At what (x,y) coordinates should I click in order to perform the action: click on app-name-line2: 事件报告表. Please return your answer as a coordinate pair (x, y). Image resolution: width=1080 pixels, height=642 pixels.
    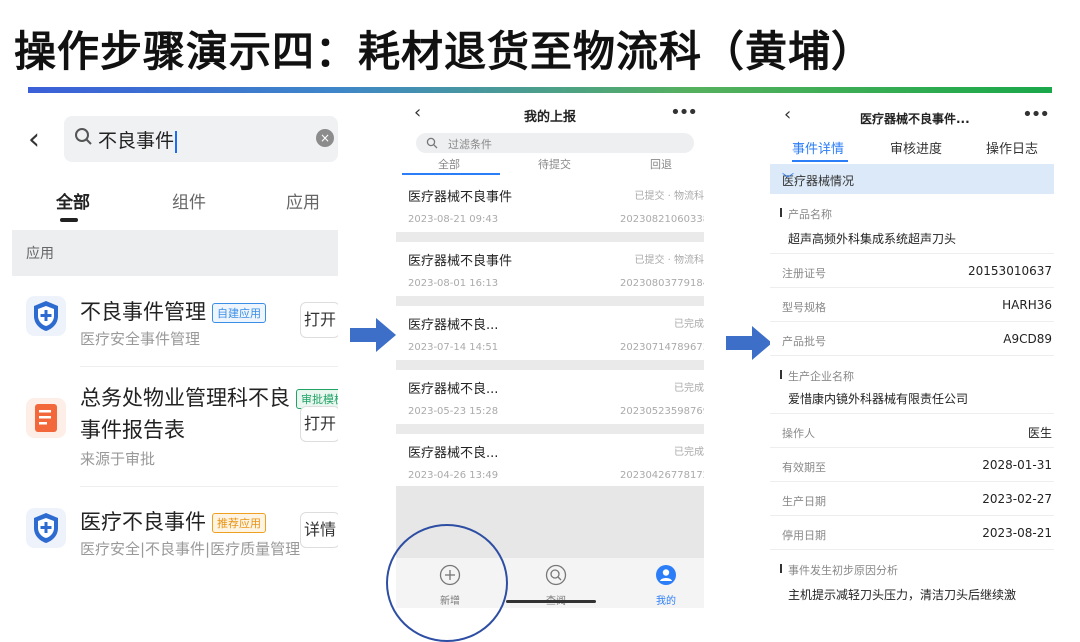
    Looking at the image, I should click on (132, 430).